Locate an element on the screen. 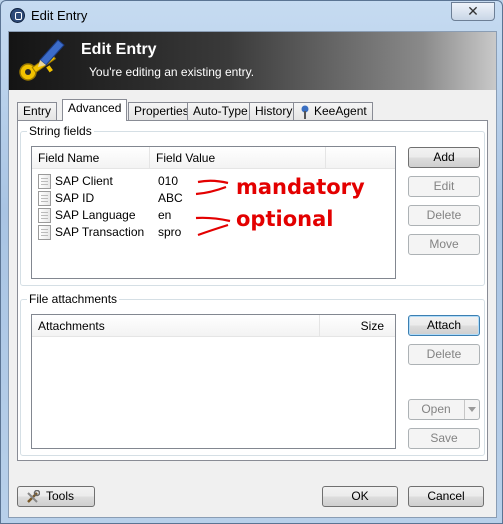  tab-keeagent-label: KeeAgent is located at coordinates (340, 111).